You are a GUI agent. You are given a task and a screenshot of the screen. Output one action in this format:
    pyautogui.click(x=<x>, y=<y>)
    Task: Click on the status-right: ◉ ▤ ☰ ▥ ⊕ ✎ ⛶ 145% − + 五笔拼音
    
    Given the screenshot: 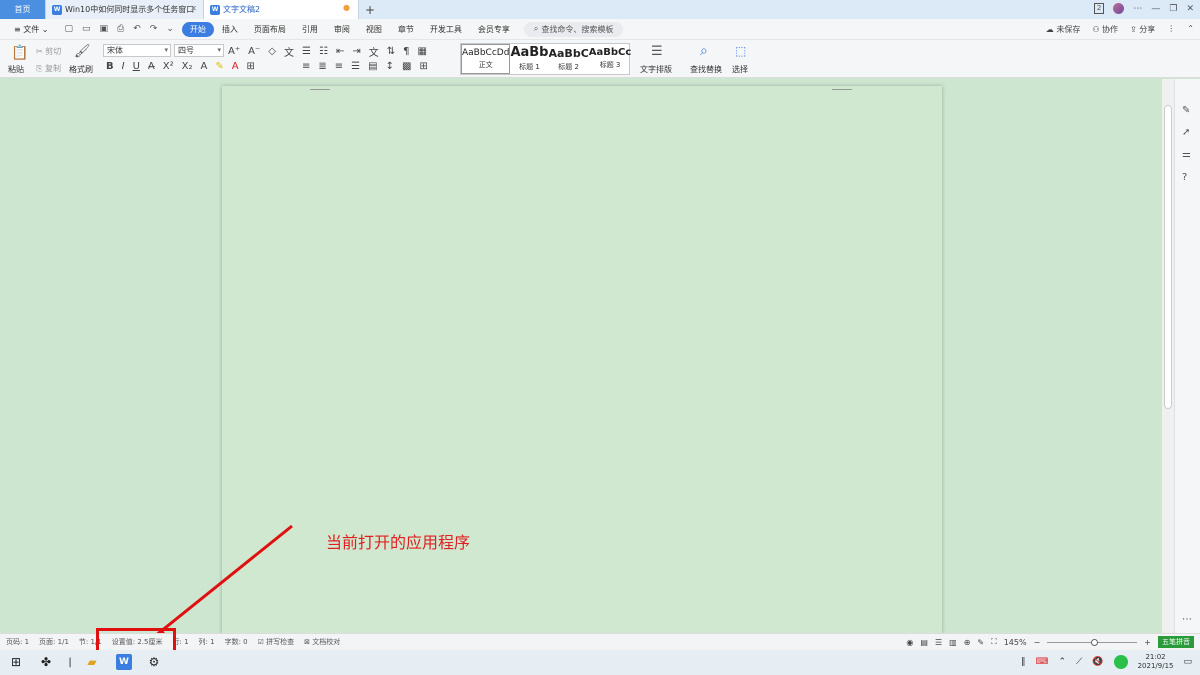 What is the action you would take?
    pyautogui.click(x=1050, y=642)
    